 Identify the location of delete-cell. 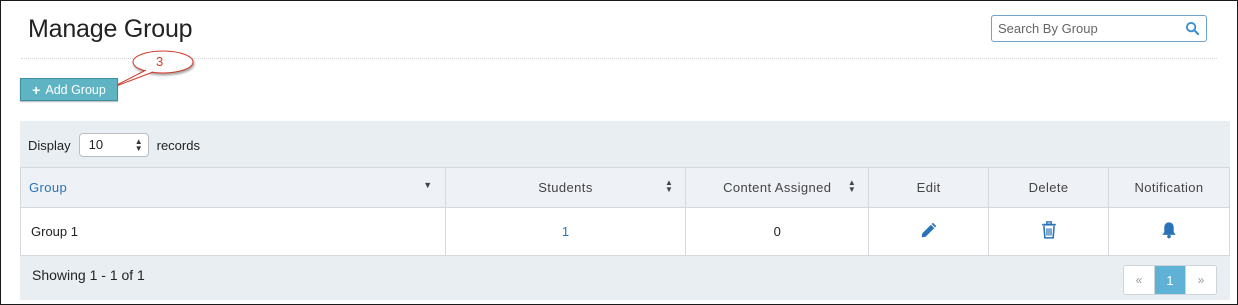
(1049, 231).